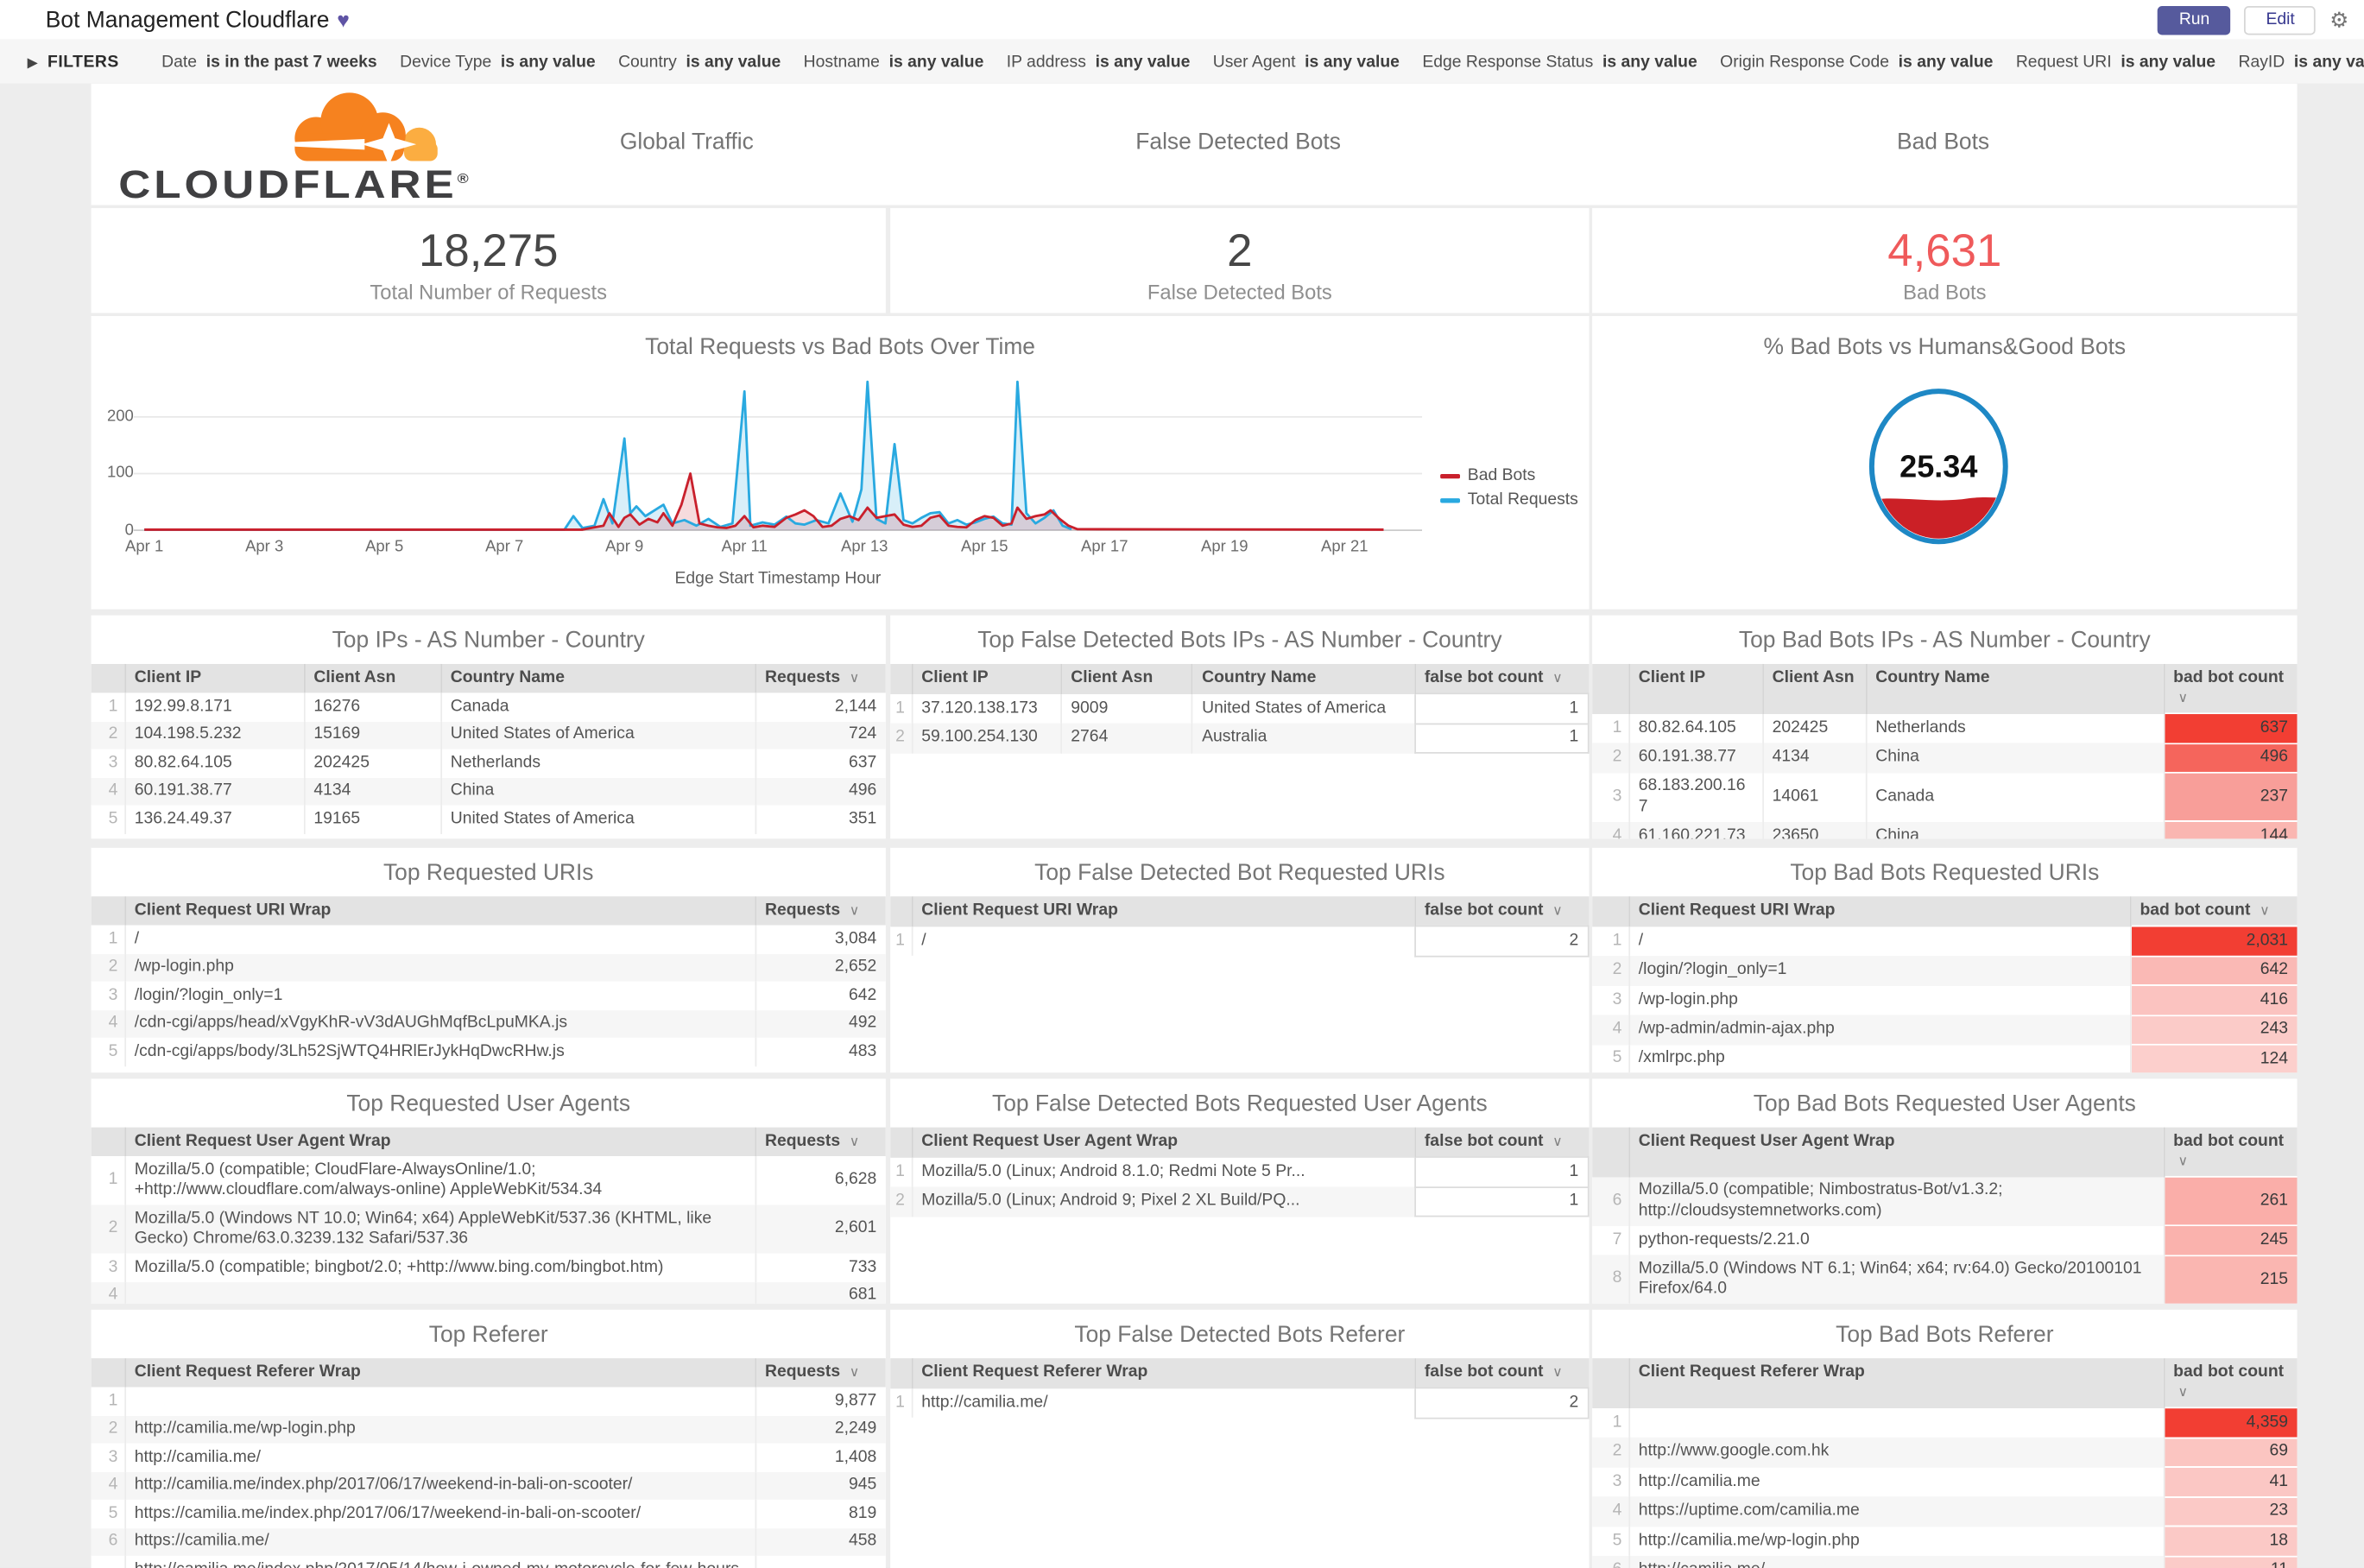  What do you see at coordinates (1099, 62) in the screenshot?
I see `filter-chip-ip-address: IP address is any value` at bounding box center [1099, 62].